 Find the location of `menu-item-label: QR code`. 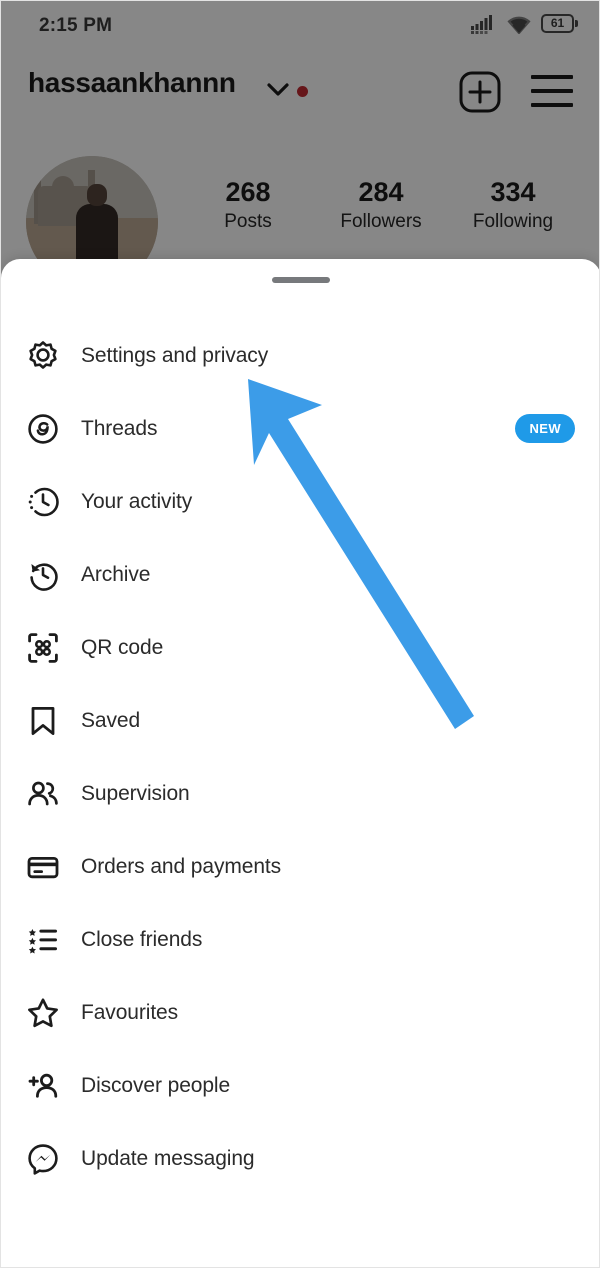

menu-item-label: QR code is located at coordinates (122, 647).